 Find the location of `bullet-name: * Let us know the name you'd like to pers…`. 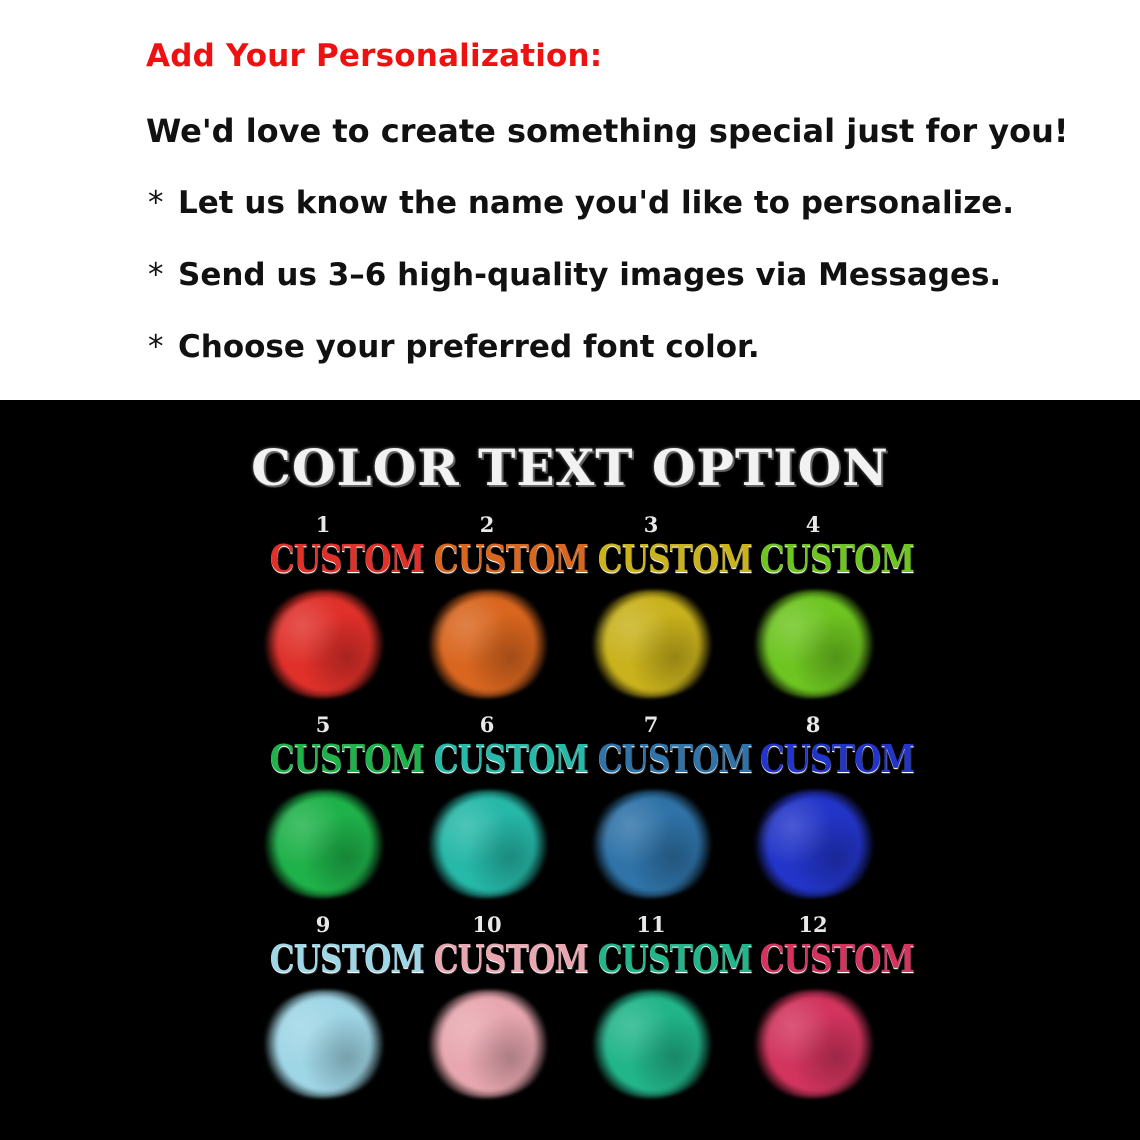

bullet-name: * Let us know the name you'd like to pers… is located at coordinates (581, 203).